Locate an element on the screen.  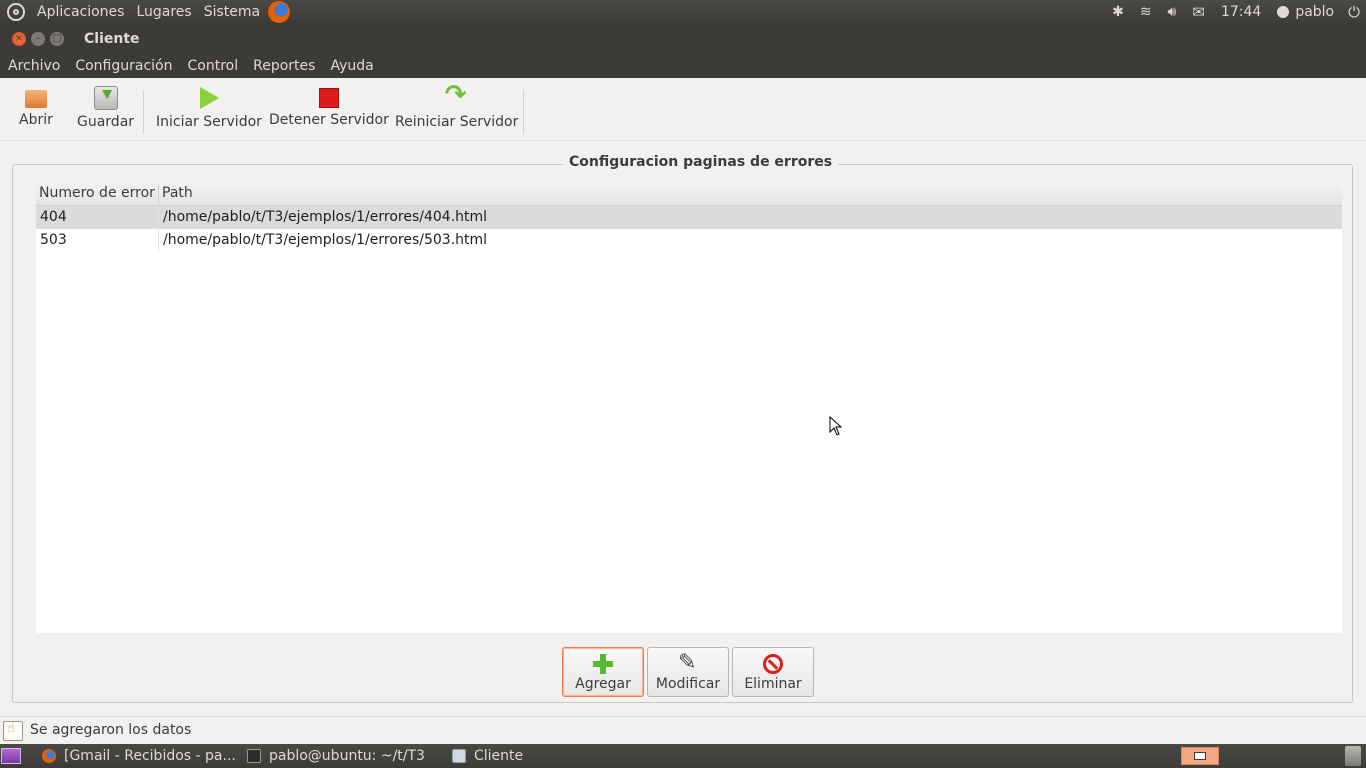
menu-control: Control is located at coordinates (213, 66).